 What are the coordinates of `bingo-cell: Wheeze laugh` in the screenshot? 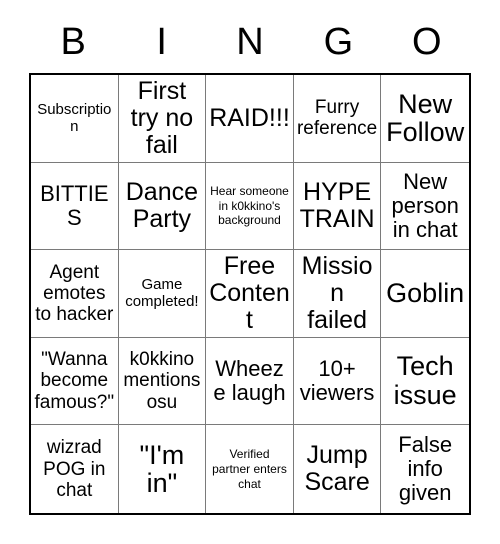 It's located at (250, 381).